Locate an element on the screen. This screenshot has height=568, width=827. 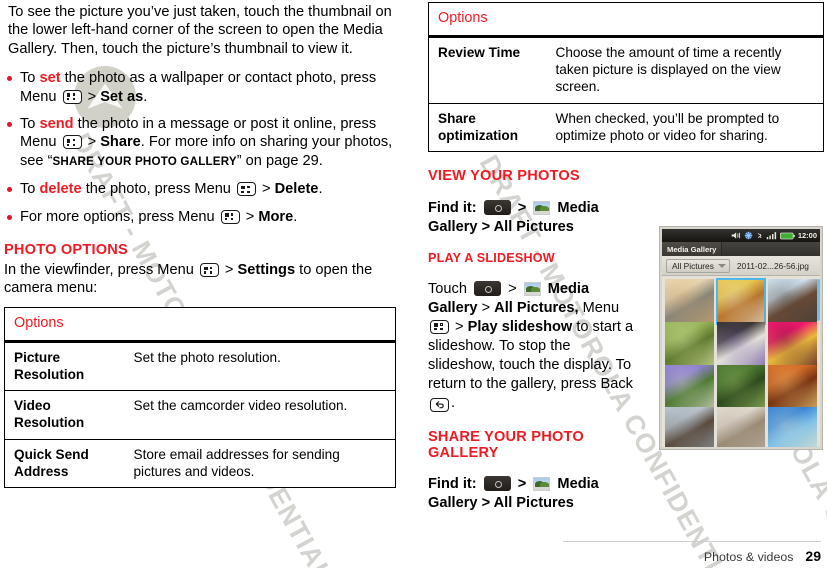
footer-divider is located at coordinates (692, 541).